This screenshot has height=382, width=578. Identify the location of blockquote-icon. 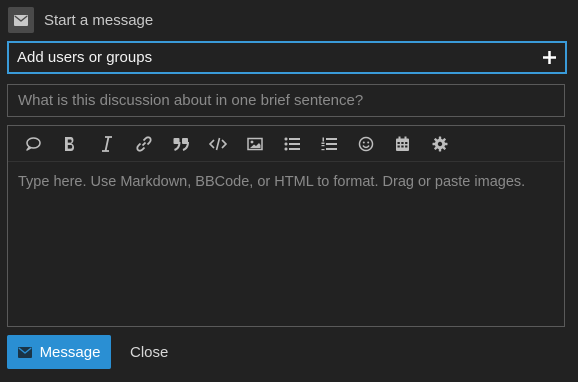
(180, 144).